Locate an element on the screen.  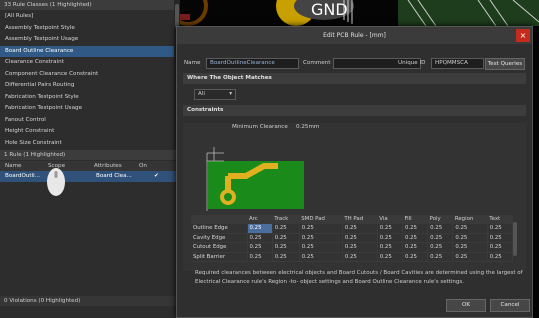
violations-header: 0 Violations (0 Highlighted) is located at coordinates (89, 301).